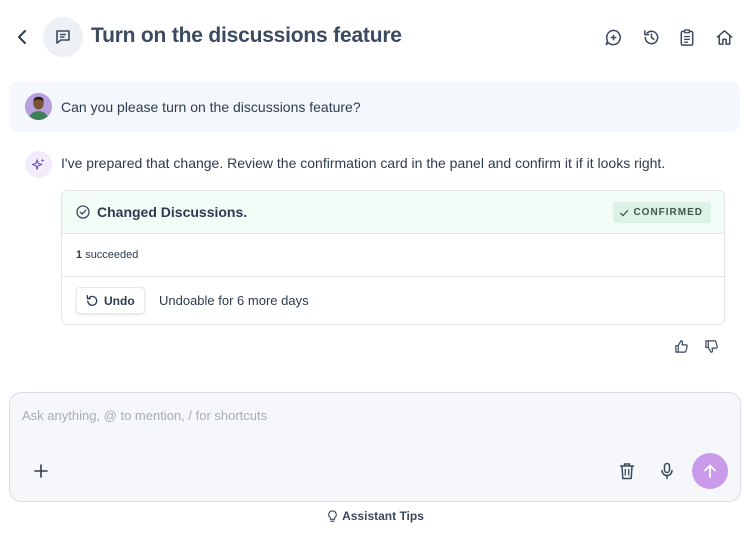  I want to click on voice-input-button, so click(667, 471).